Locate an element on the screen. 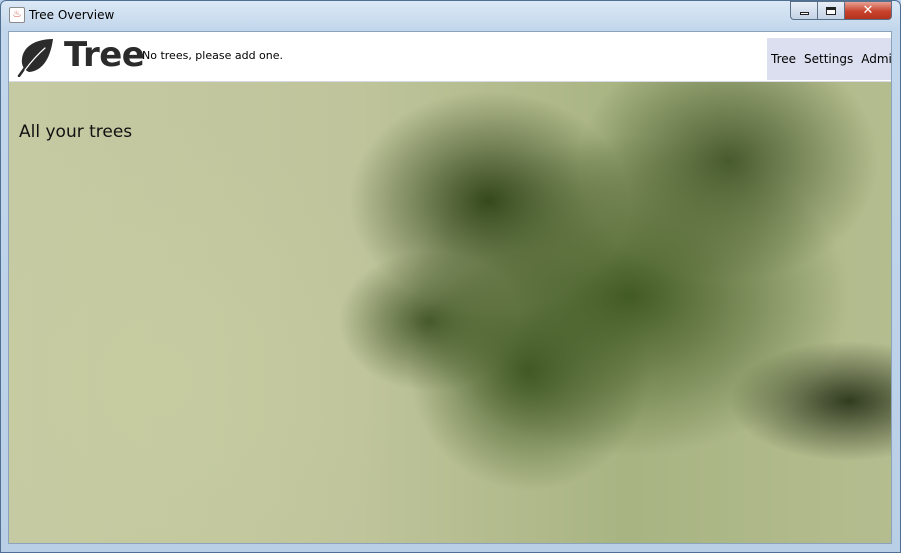 The image size is (901, 553). maximize-button is located at coordinates (830, 10).